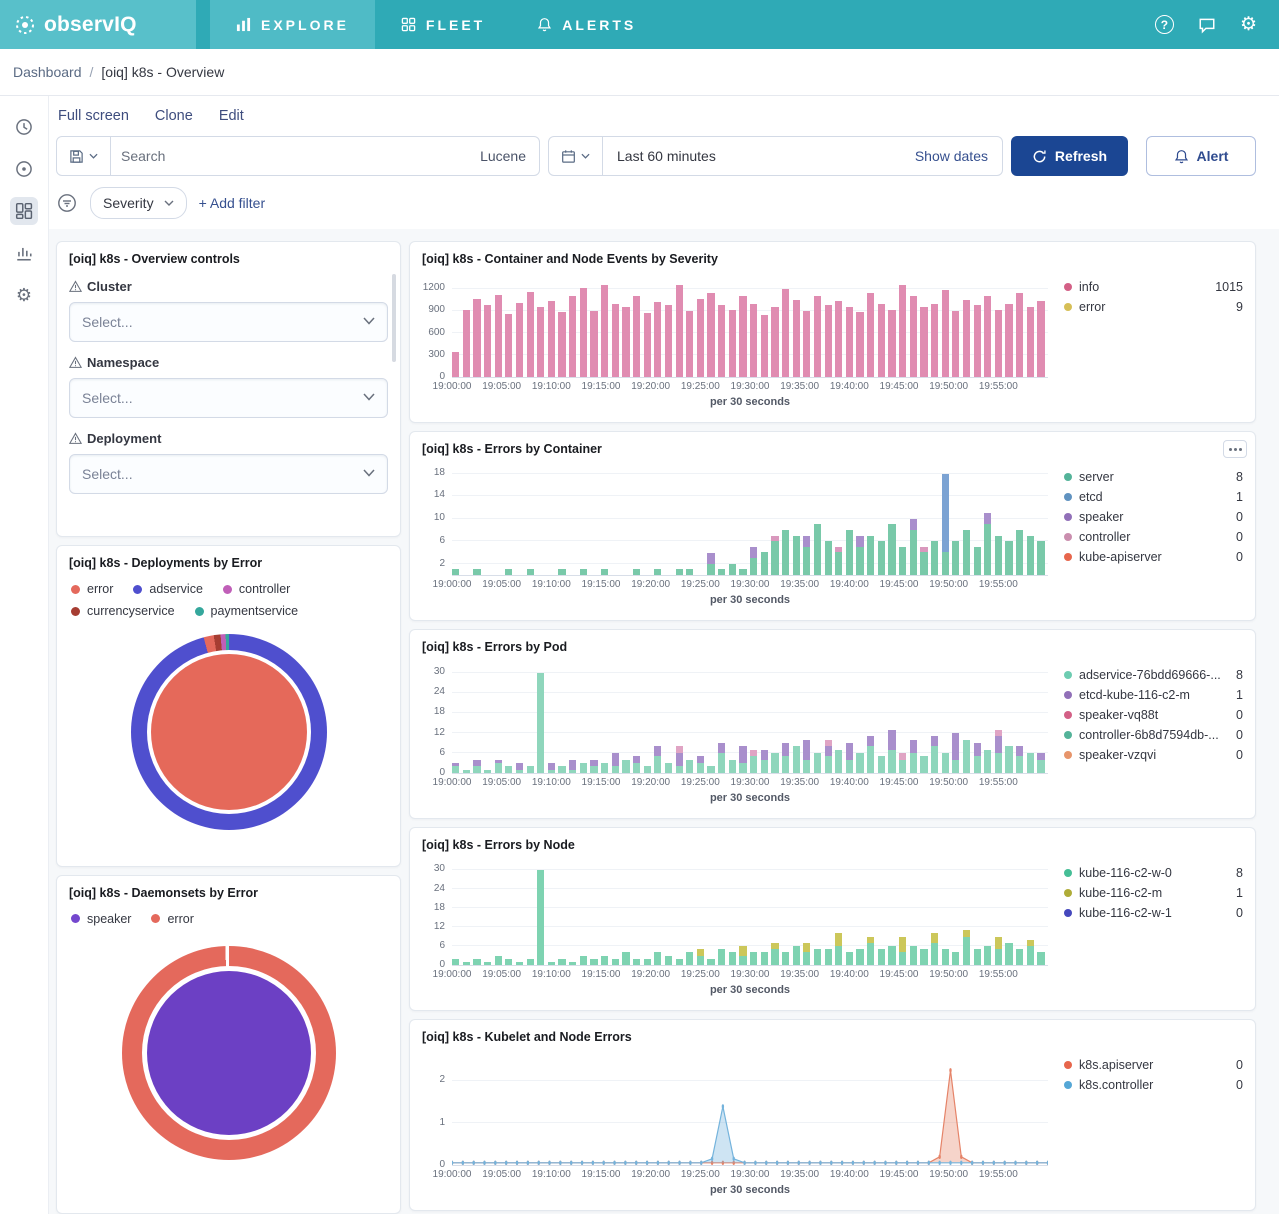 Image resolution: width=1279 pixels, height=1214 pixels. What do you see at coordinates (67, 203) in the screenshot?
I see `filter-menu-icon` at bounding box center [67, 203].